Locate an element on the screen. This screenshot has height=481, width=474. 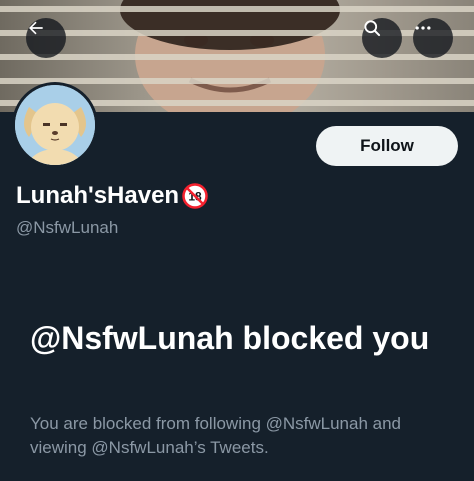
avatar is located at coordinates (55, 125).